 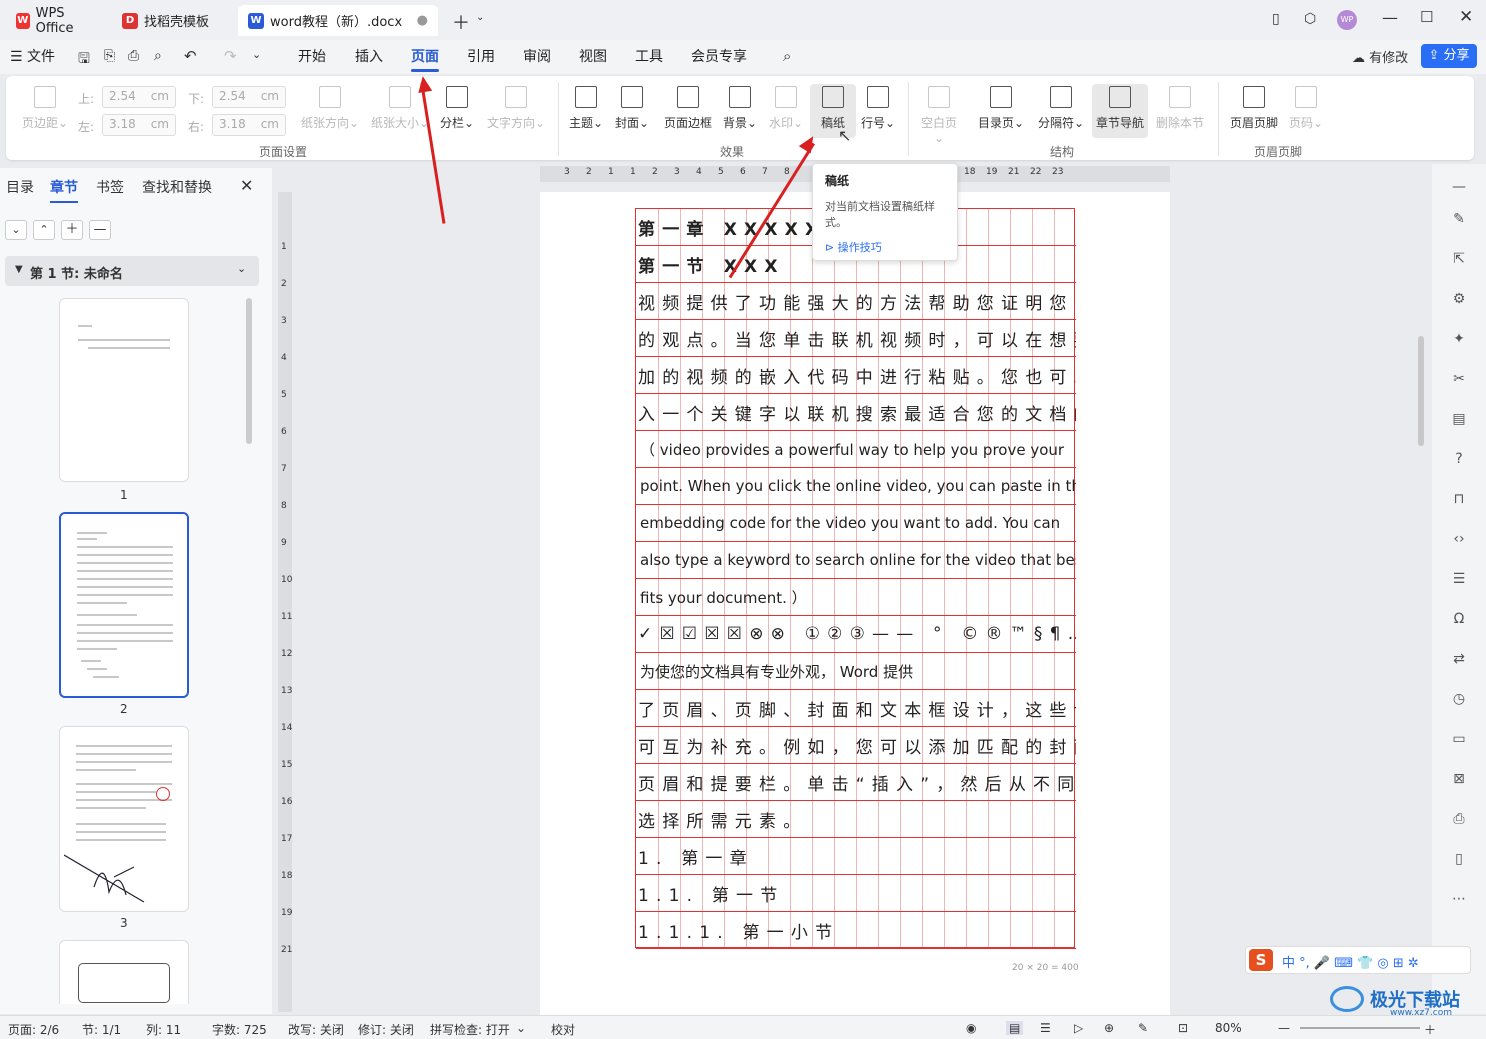 What do you see at coordinates (239, 1029) in the screenshot?
I see `status-words: 字数: 725` at bounding box center [239, 1029].